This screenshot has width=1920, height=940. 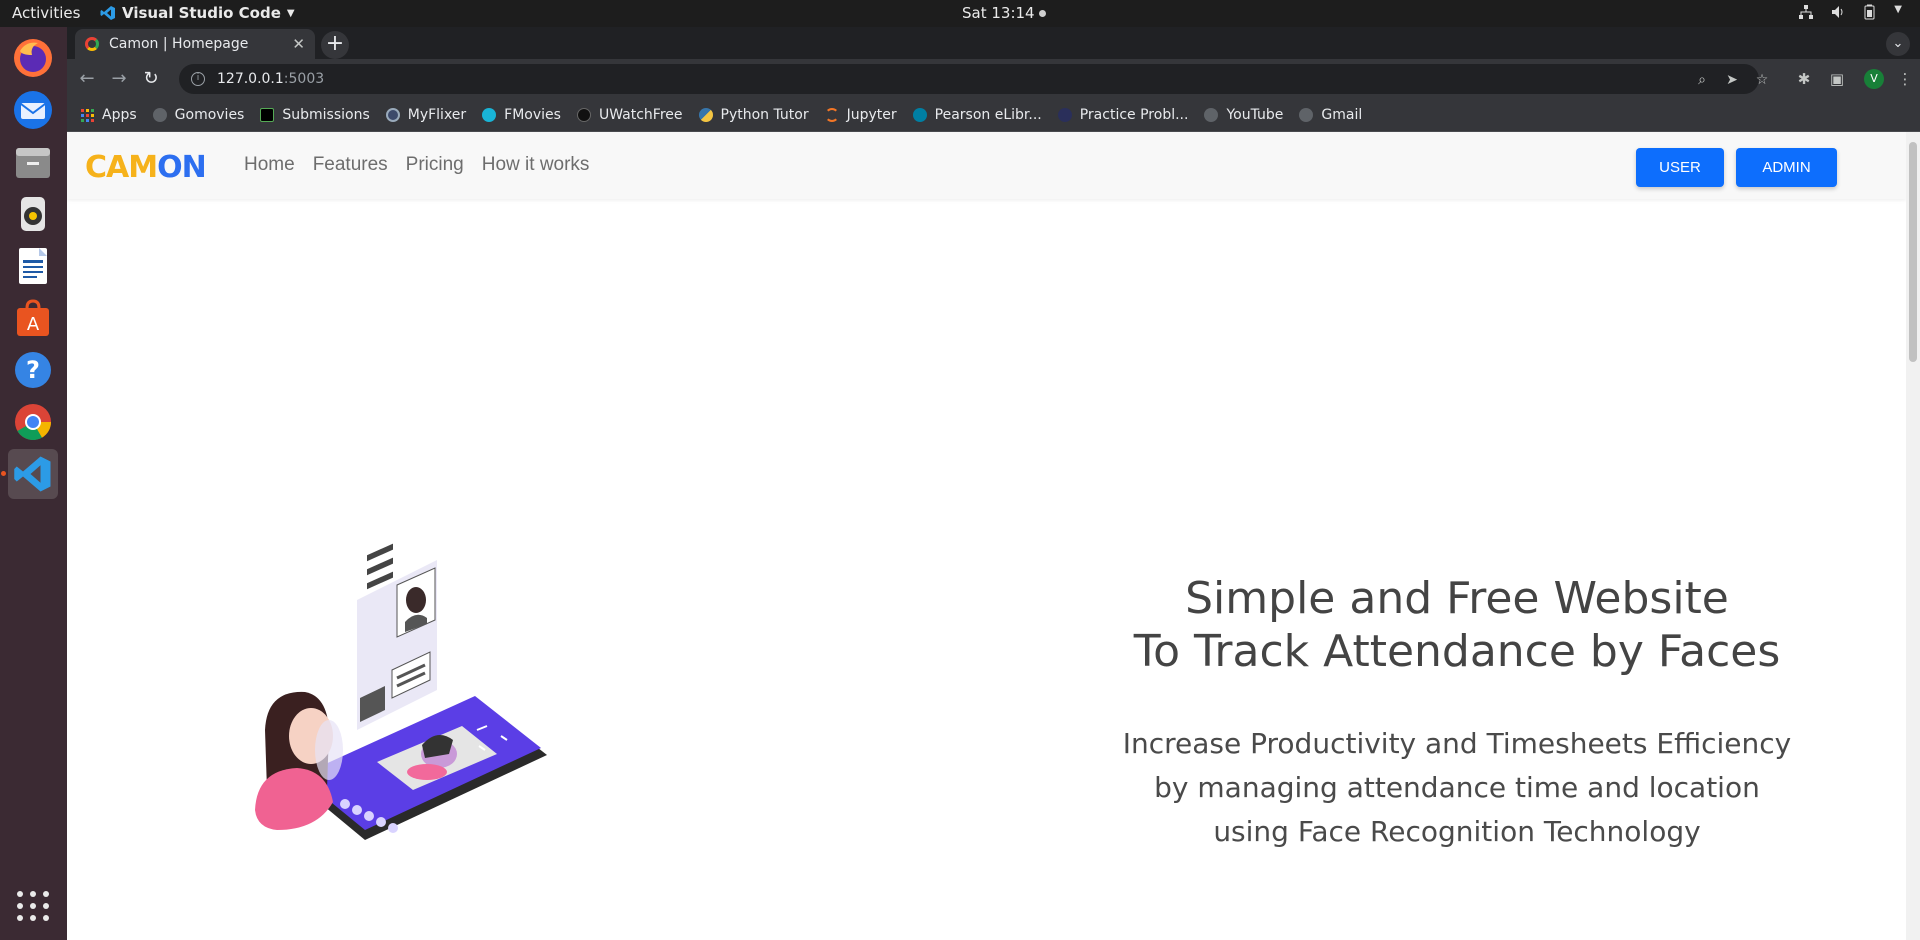 I want to click on submissions-favicon-icon, so click(x=267, y=115).